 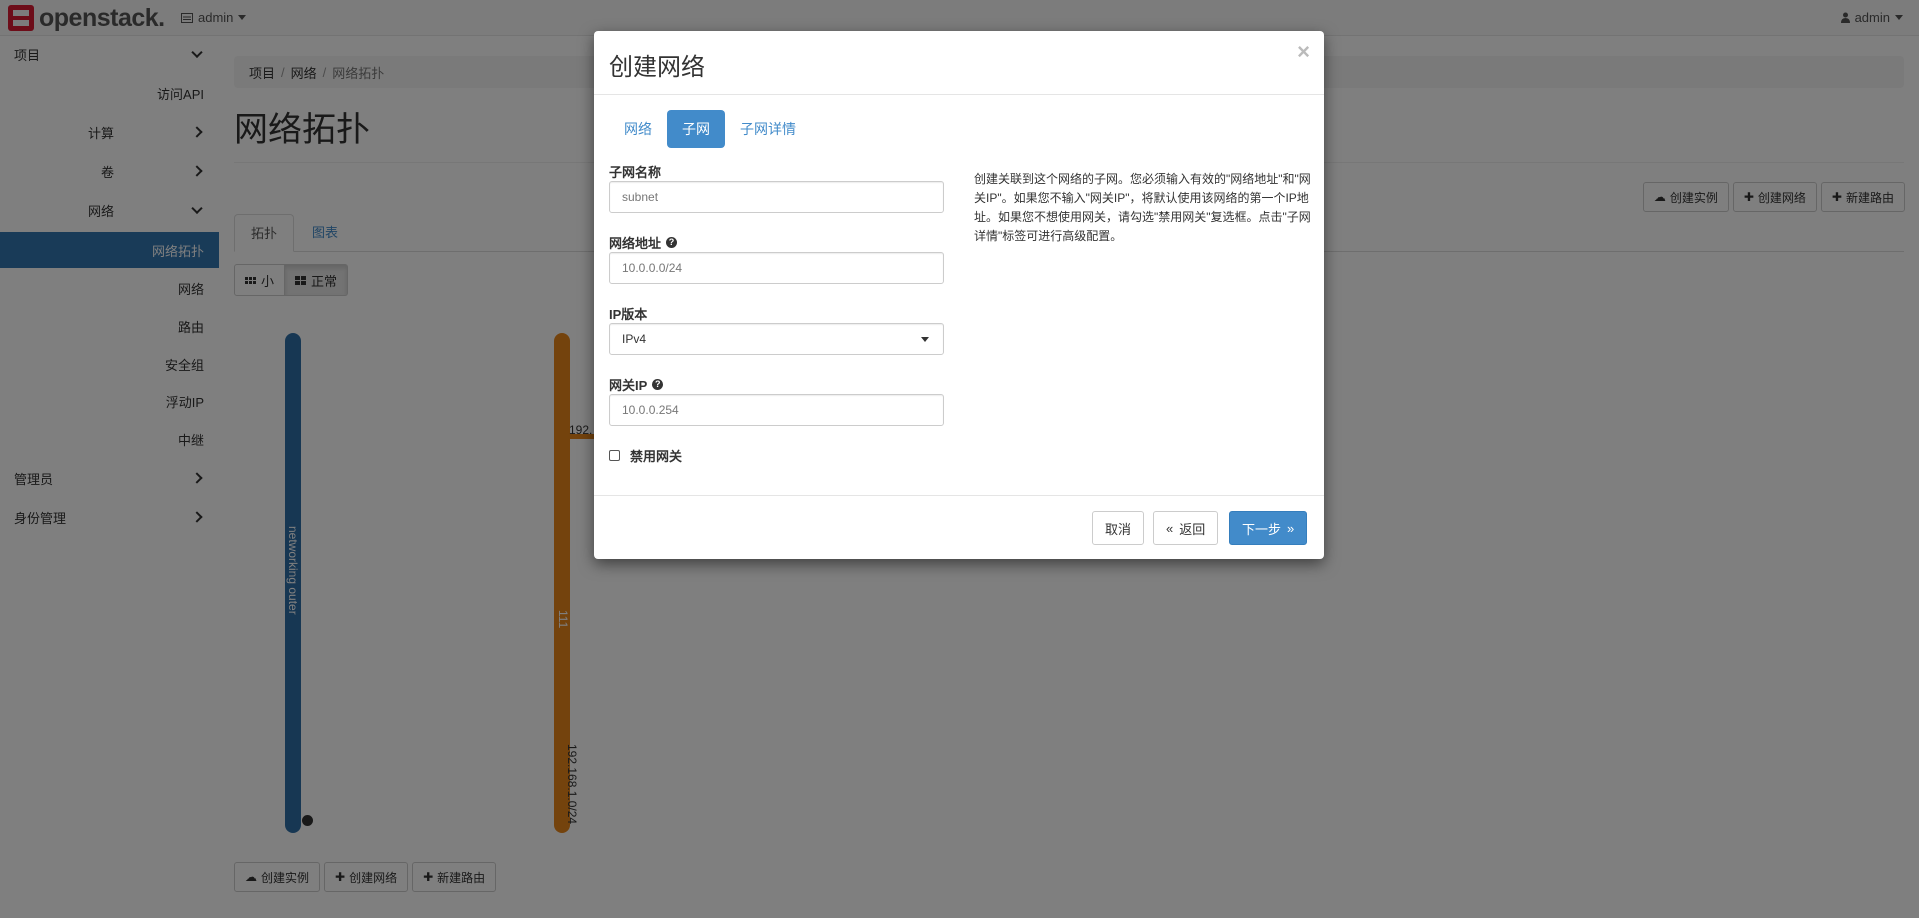 What do you see at coordinates (776, 197) in the screenshot?
I see `subnet-name-input: subnet` at bounding box center [776, 197].